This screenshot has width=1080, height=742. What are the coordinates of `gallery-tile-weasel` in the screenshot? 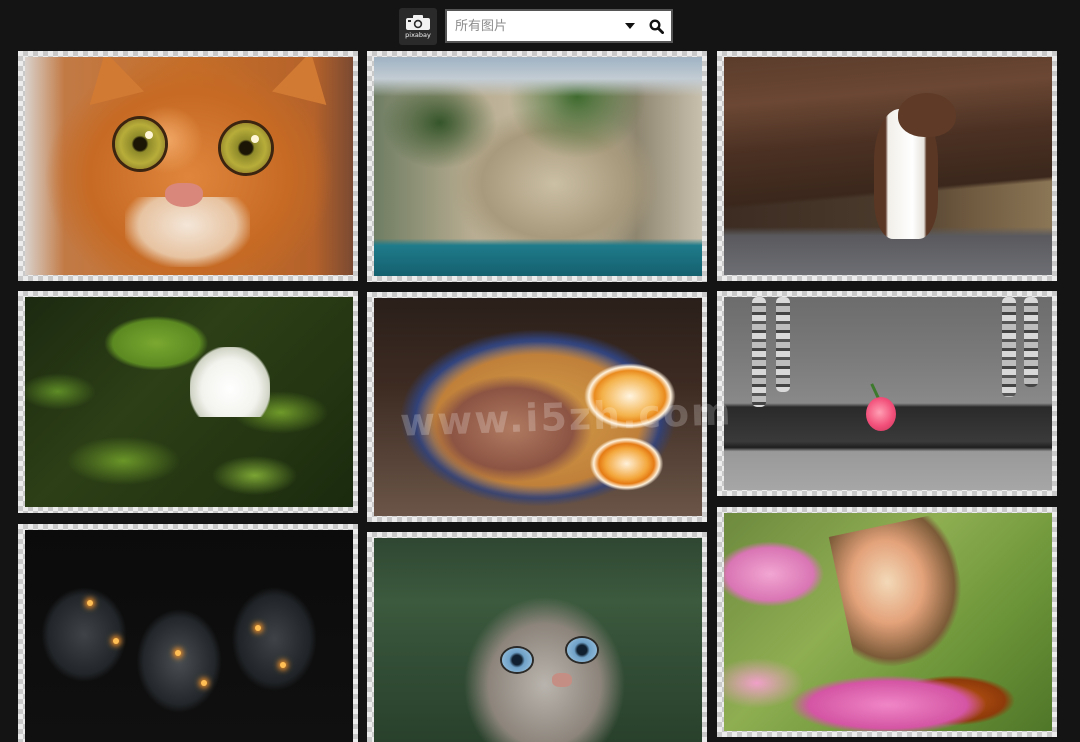 It's located at (887, 166).